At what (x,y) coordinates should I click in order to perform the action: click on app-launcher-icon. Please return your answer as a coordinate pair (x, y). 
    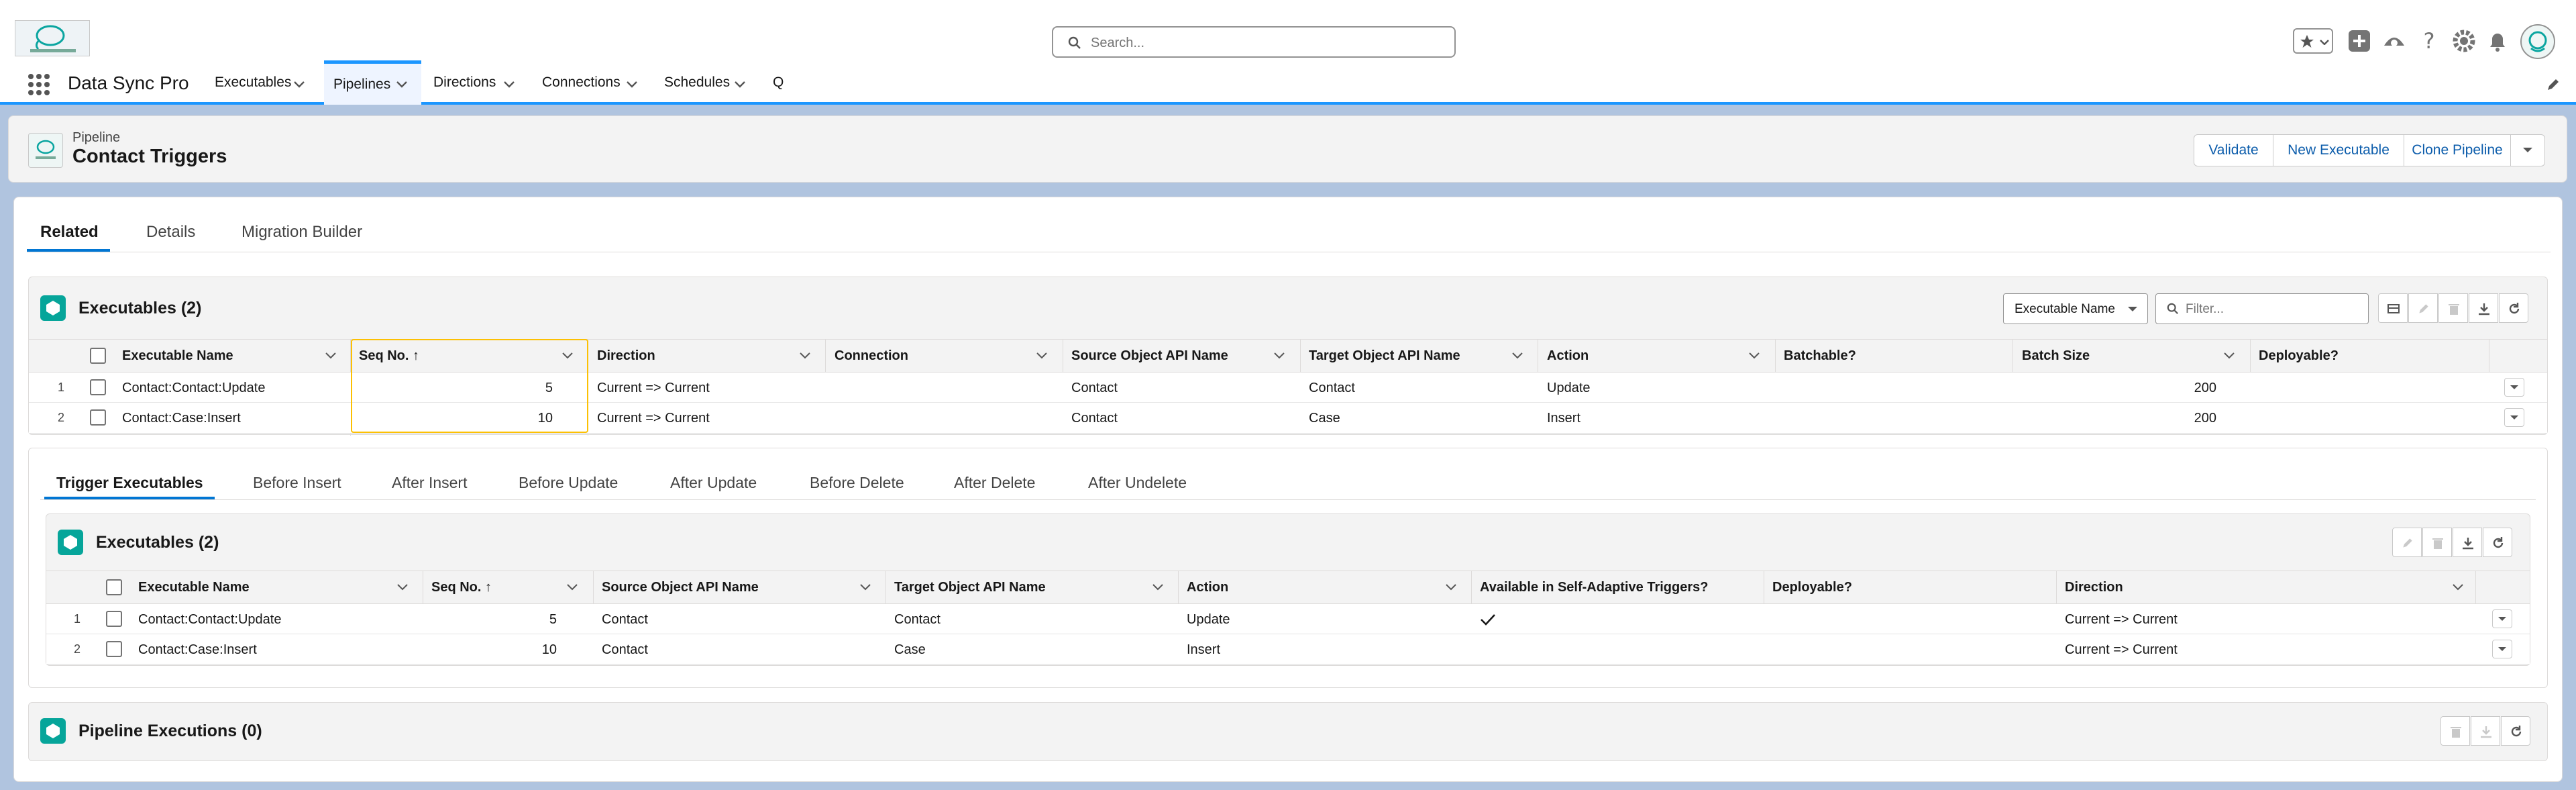
    Looking at the image, I should click on (39, 84).